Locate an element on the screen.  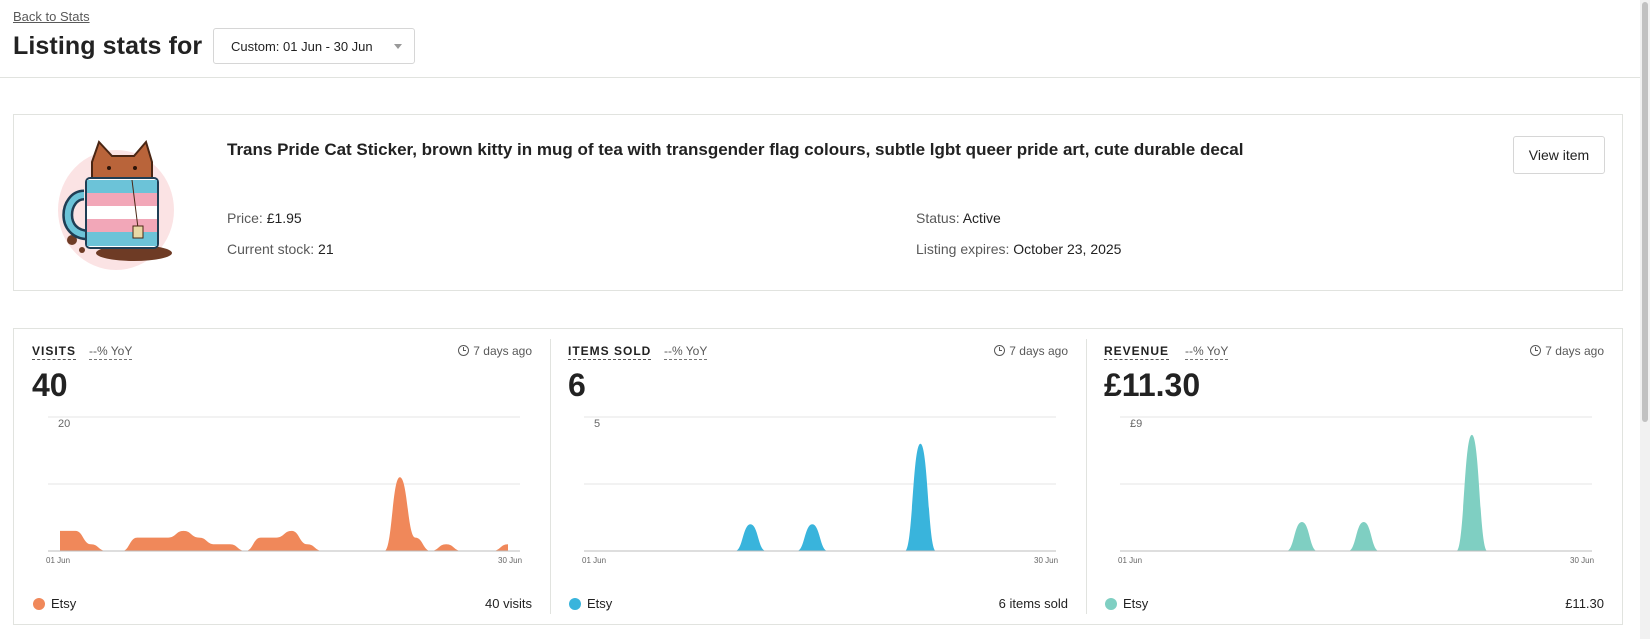
items-sold-chart: 5 01 Jun 30 Jun is located at coordinates (818, 491).